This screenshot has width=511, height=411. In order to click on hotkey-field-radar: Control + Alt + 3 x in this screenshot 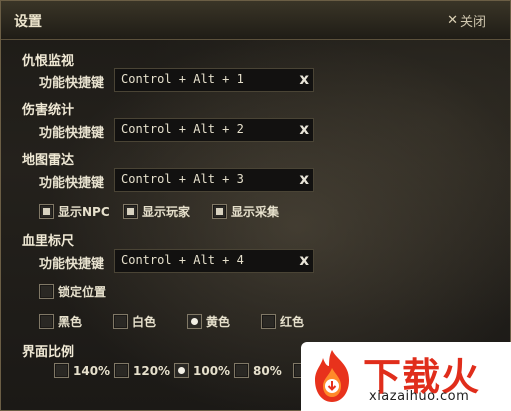, I will do `click(214, 180)`.